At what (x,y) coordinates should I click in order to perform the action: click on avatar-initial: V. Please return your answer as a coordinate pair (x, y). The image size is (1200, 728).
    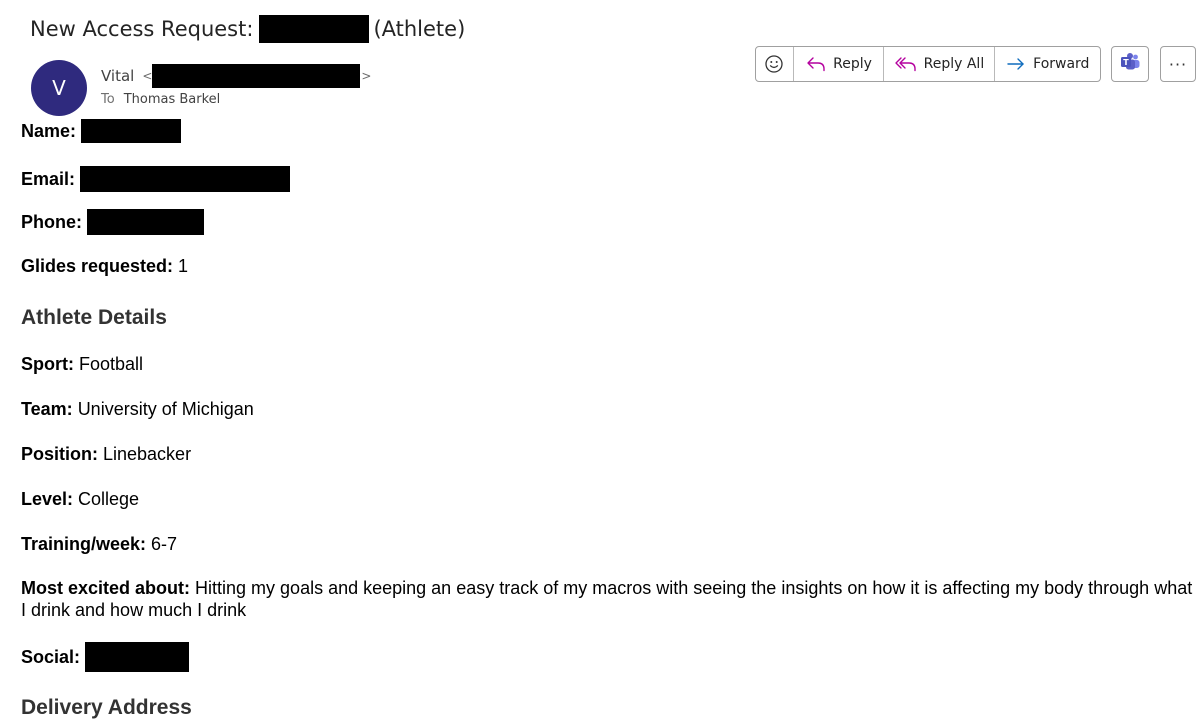
    Looking at the image, I should click on (59, 88).